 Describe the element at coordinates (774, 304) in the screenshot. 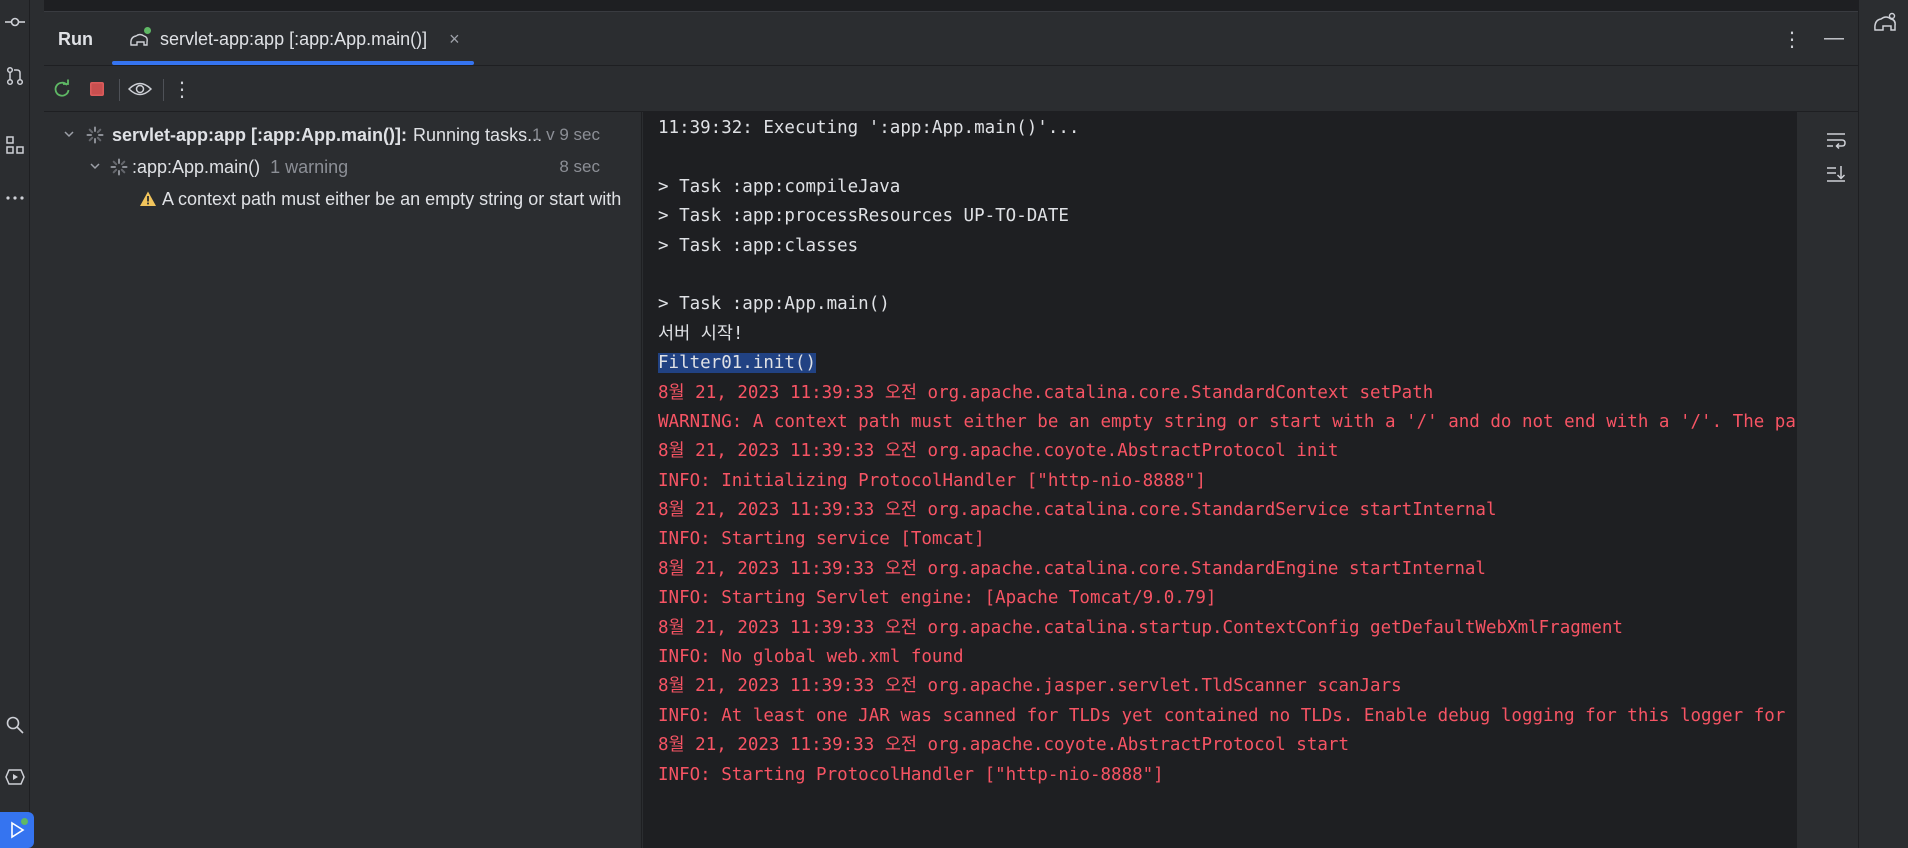

I see `console-line: > Task :app:App.main()` at that location.